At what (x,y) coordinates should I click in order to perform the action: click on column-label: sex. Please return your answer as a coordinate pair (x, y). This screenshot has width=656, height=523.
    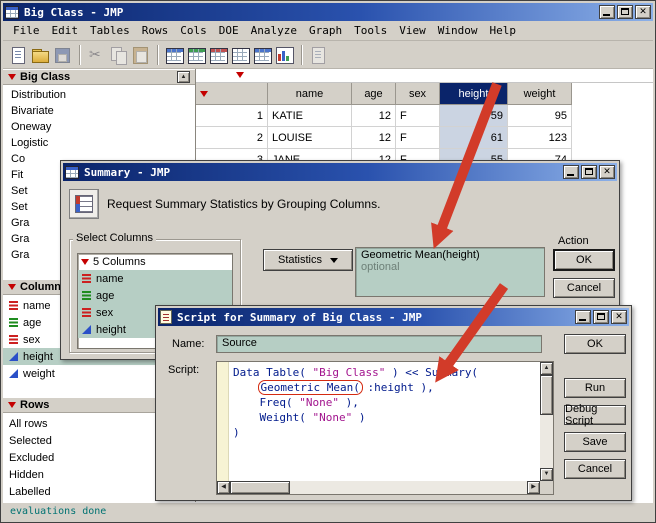
    Looking at the image, I should click on (105, 312).